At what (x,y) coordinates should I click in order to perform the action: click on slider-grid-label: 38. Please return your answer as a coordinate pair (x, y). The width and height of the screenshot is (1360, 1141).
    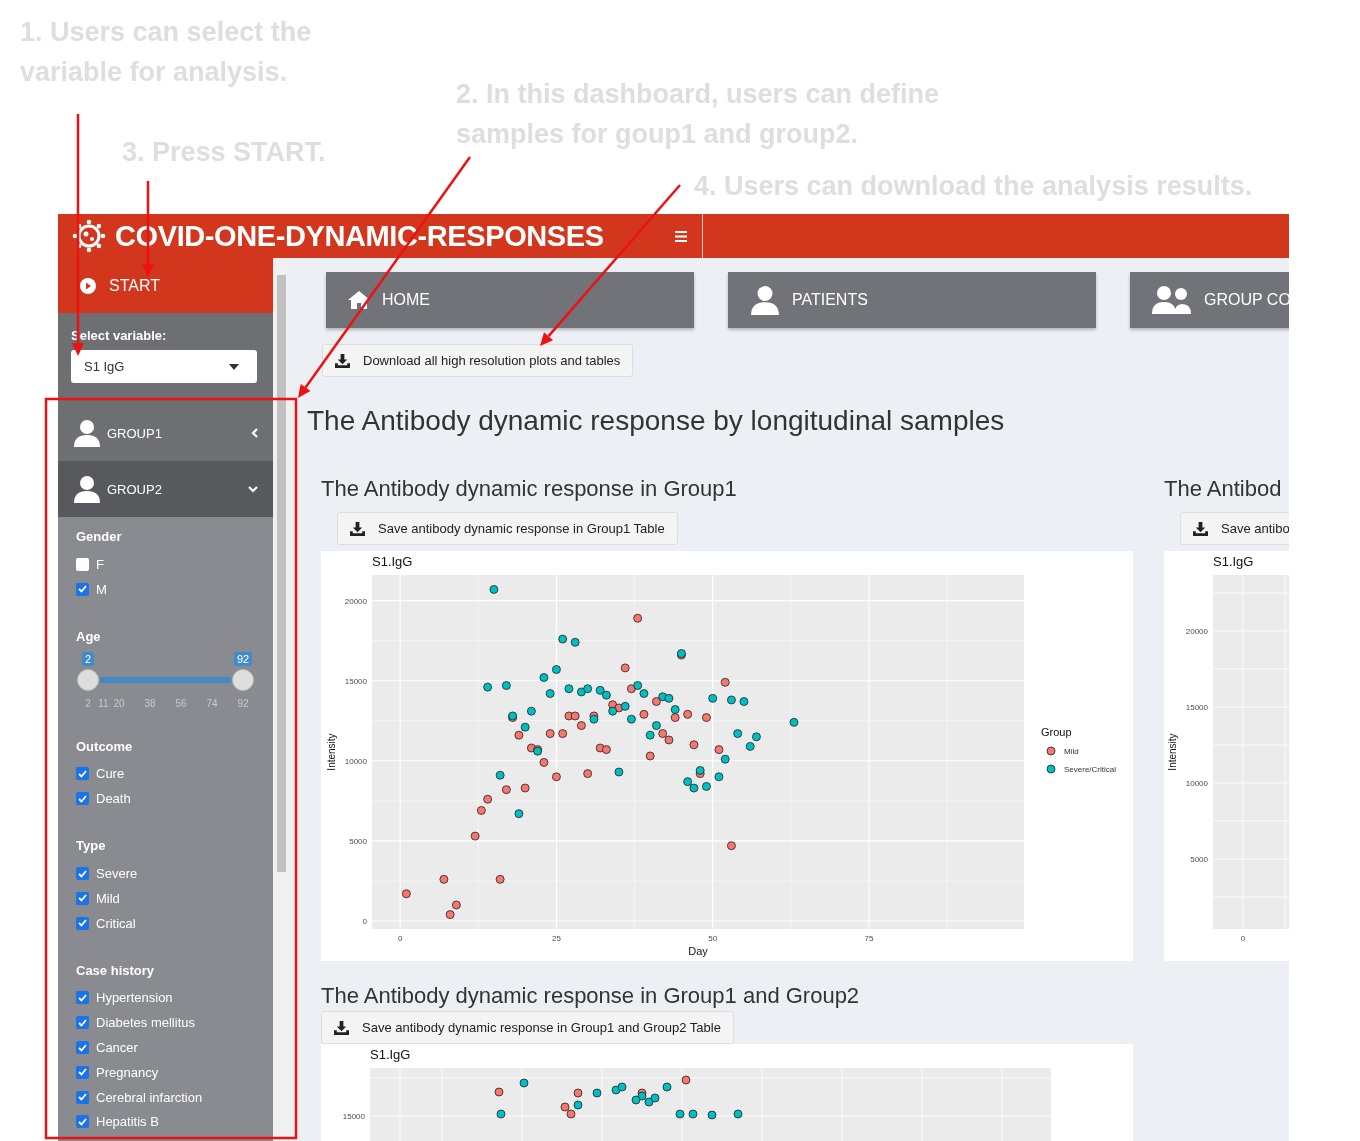
    Looking at the image, I should click on (150, 703).